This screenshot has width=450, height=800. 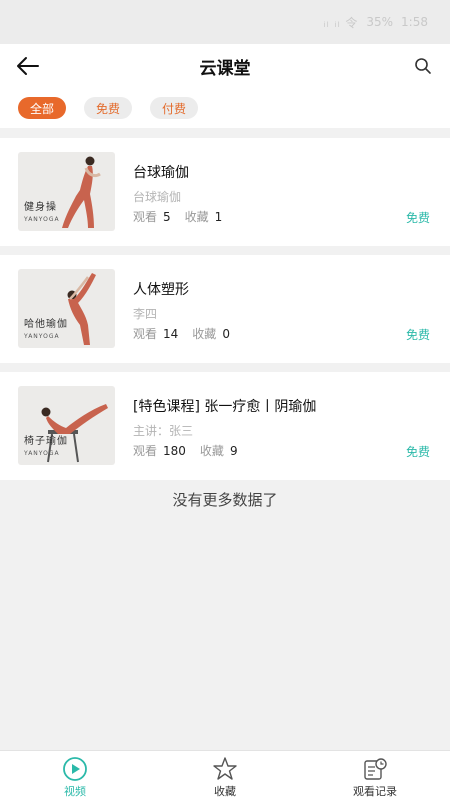 I want to click on back-arrow-icon, so click(x=28, y=66).